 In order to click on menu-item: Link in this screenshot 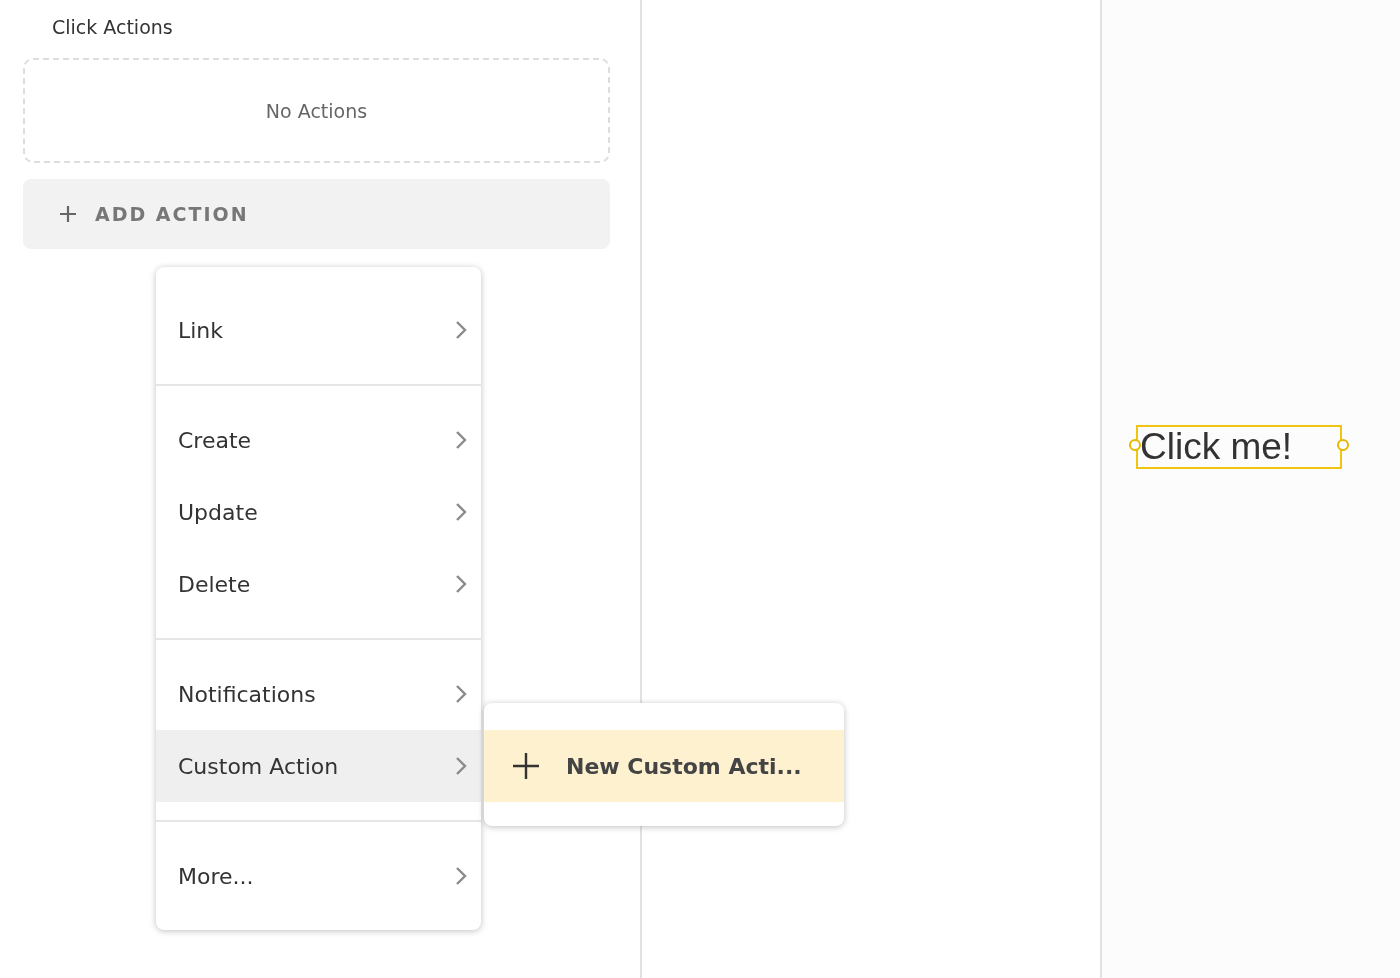, I will do `click(318, 330)`.